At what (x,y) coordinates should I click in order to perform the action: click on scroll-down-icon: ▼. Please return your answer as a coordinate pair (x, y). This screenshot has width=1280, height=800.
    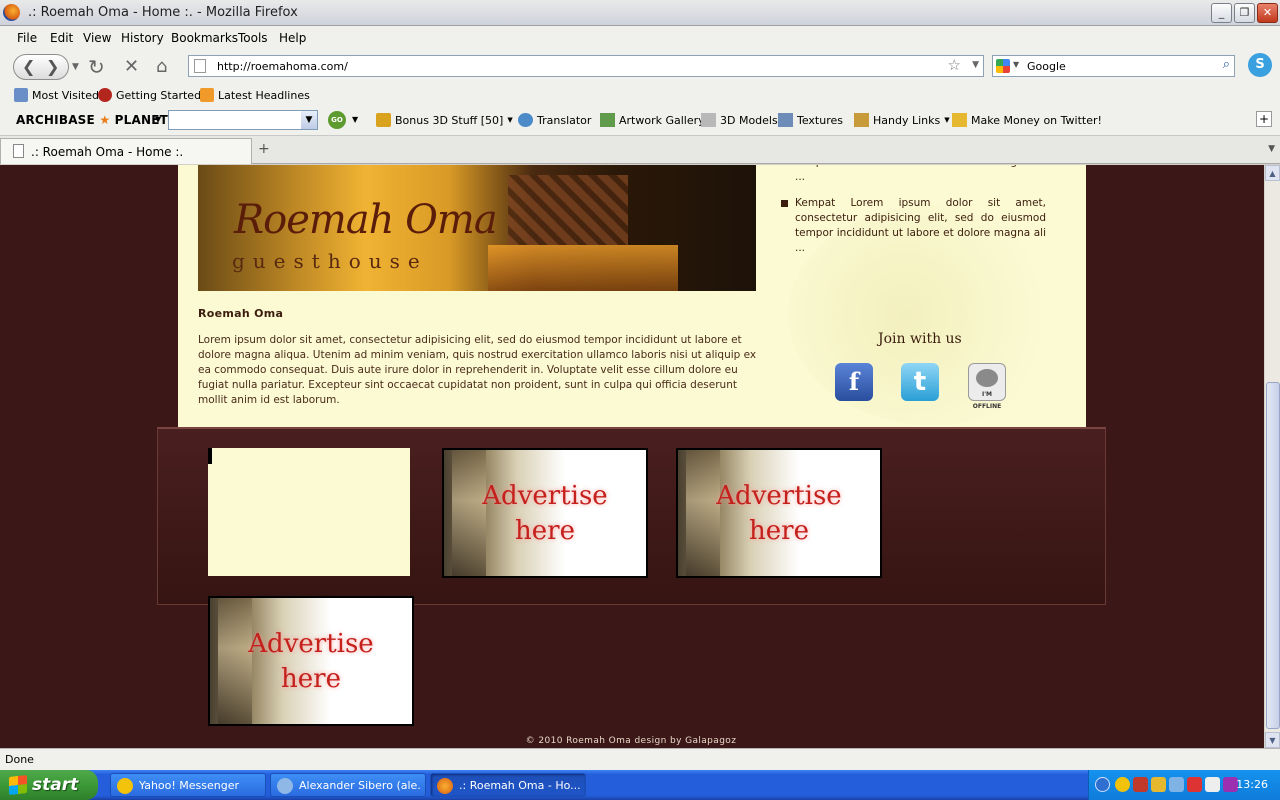
    Looking at the image, I should click on (1272, 740).